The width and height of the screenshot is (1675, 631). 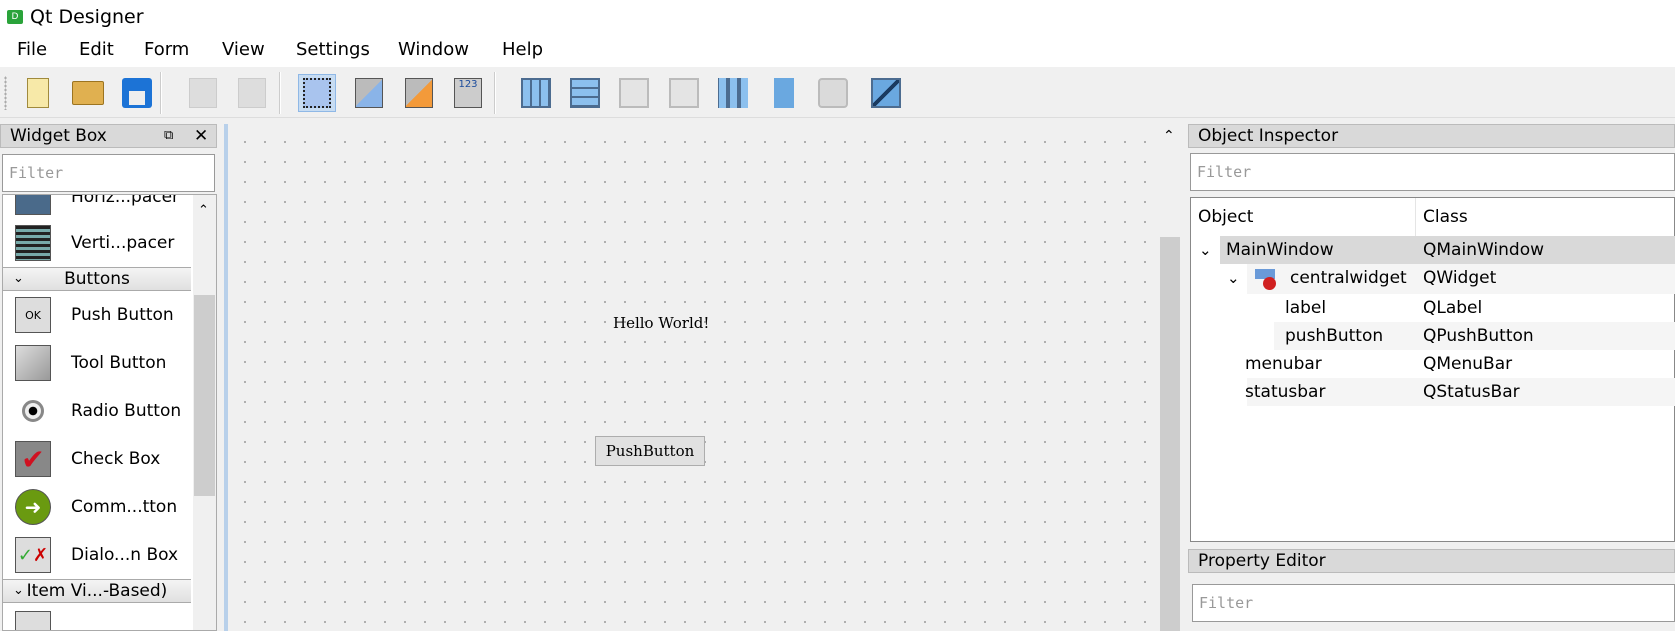 What do you see at coordinates (886, 93) in the screenshot?
I see `adjust-size-icon` at bounding box center [886, 93].